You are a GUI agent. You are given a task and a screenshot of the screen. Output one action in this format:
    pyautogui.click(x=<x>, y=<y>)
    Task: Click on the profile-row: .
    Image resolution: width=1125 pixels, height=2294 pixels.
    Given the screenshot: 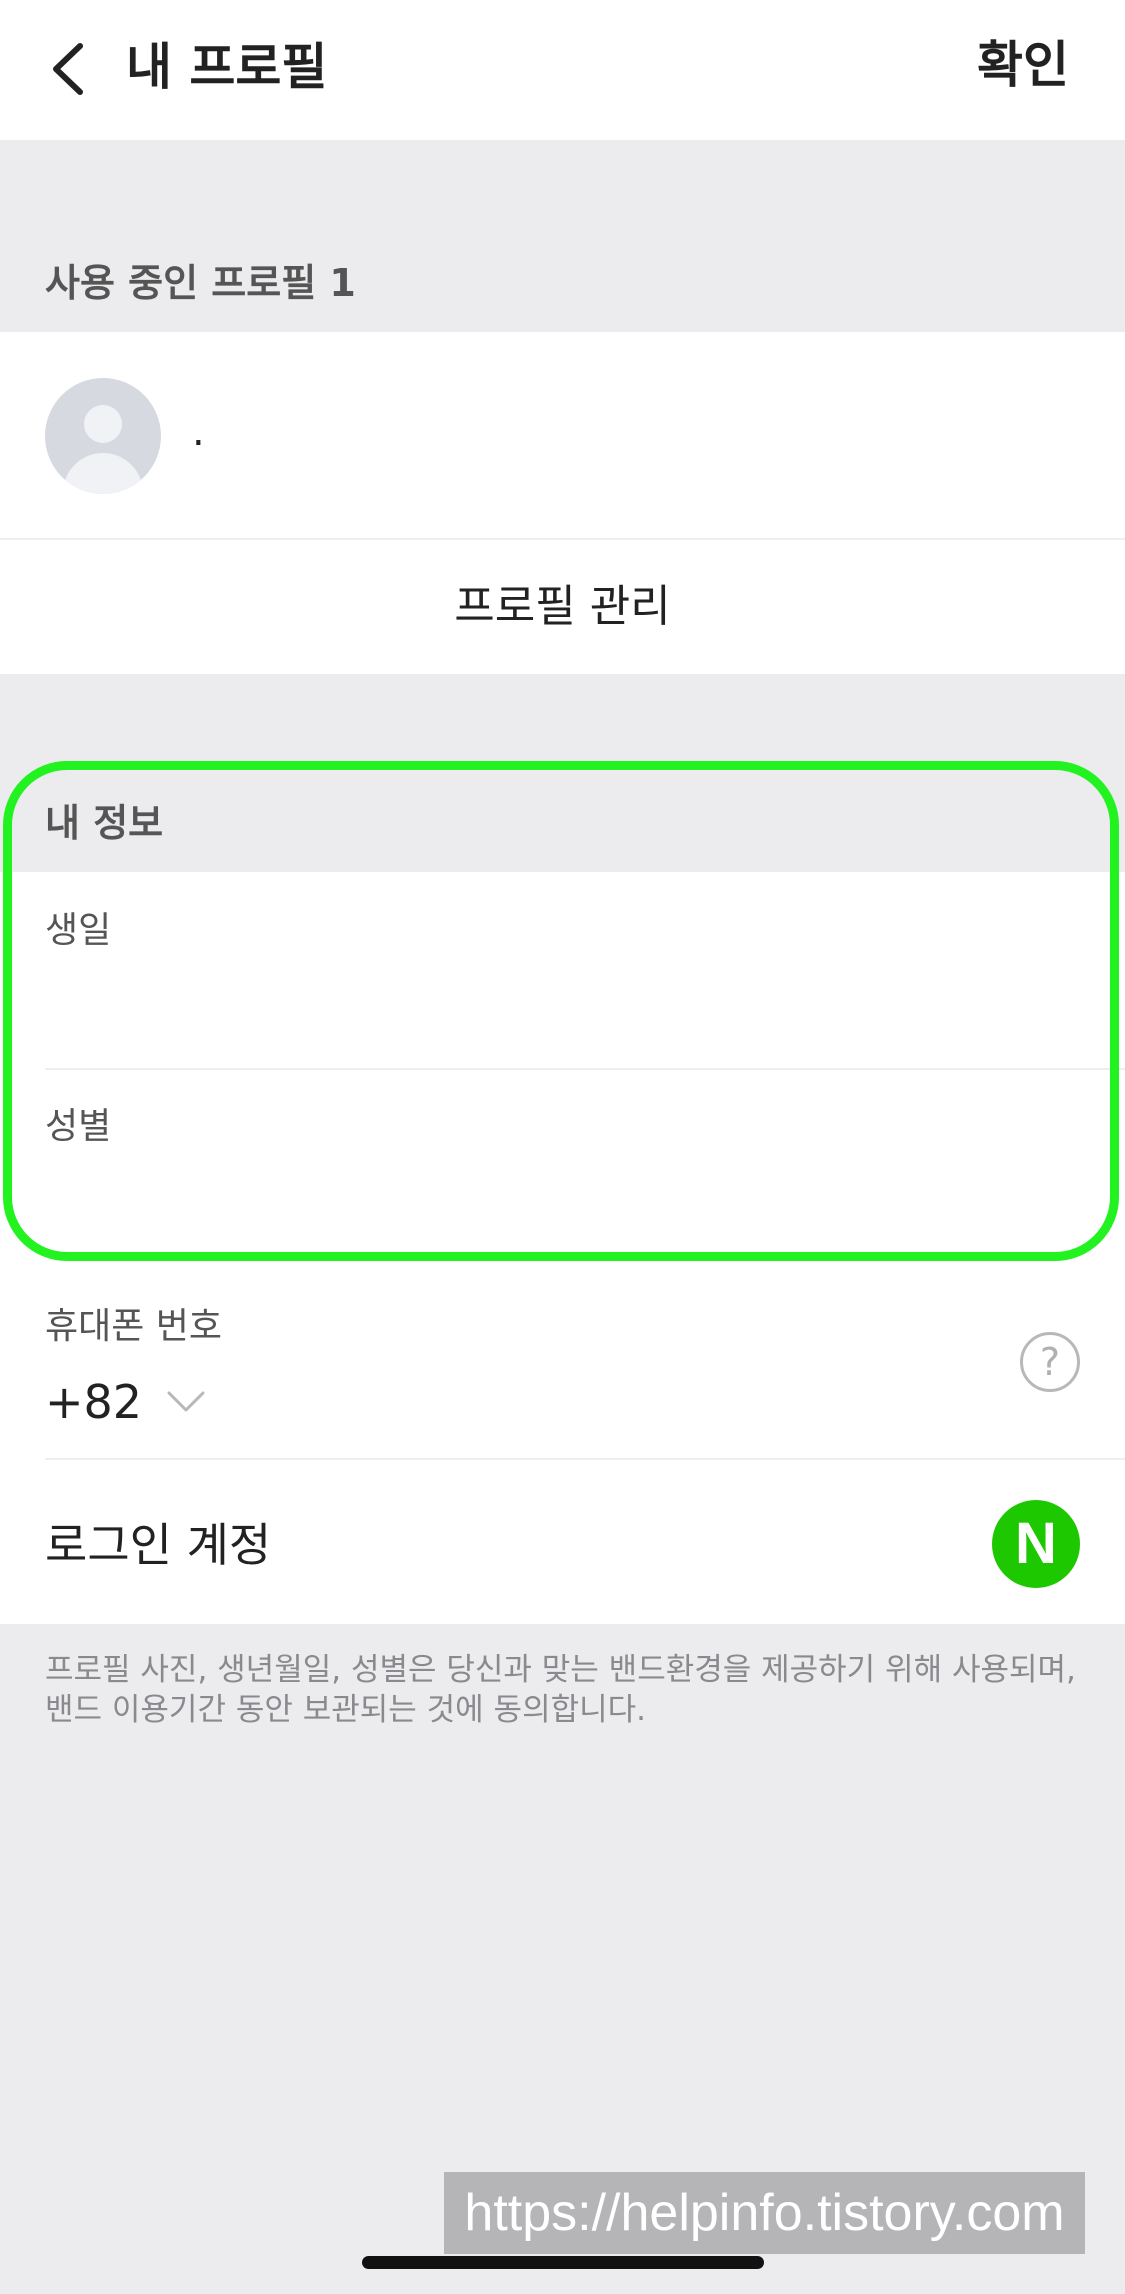 What is the action you would take?
    pyautogui.click(x=562, y=435)
    